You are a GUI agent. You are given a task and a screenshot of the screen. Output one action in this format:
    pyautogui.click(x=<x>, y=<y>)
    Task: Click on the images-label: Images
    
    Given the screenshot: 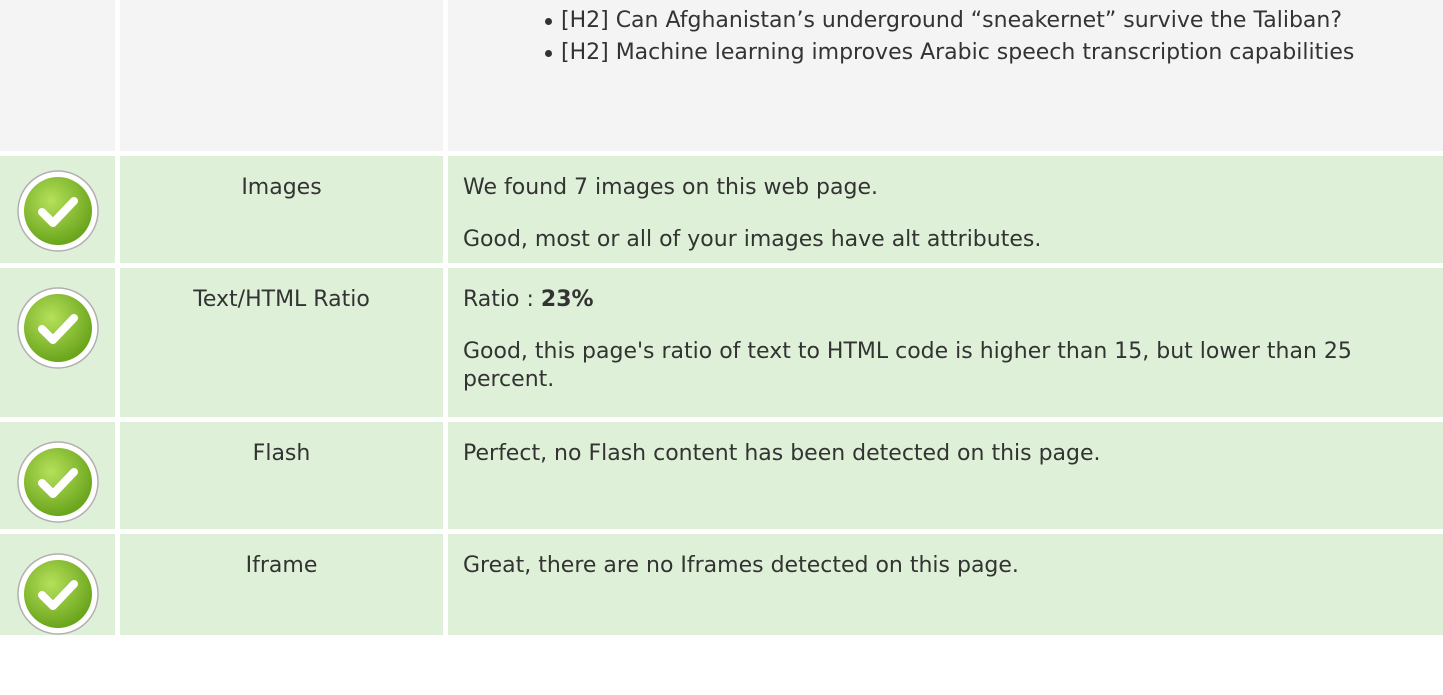 What is the action you would take?
    pyautogui.click(x=281, y=209)
    